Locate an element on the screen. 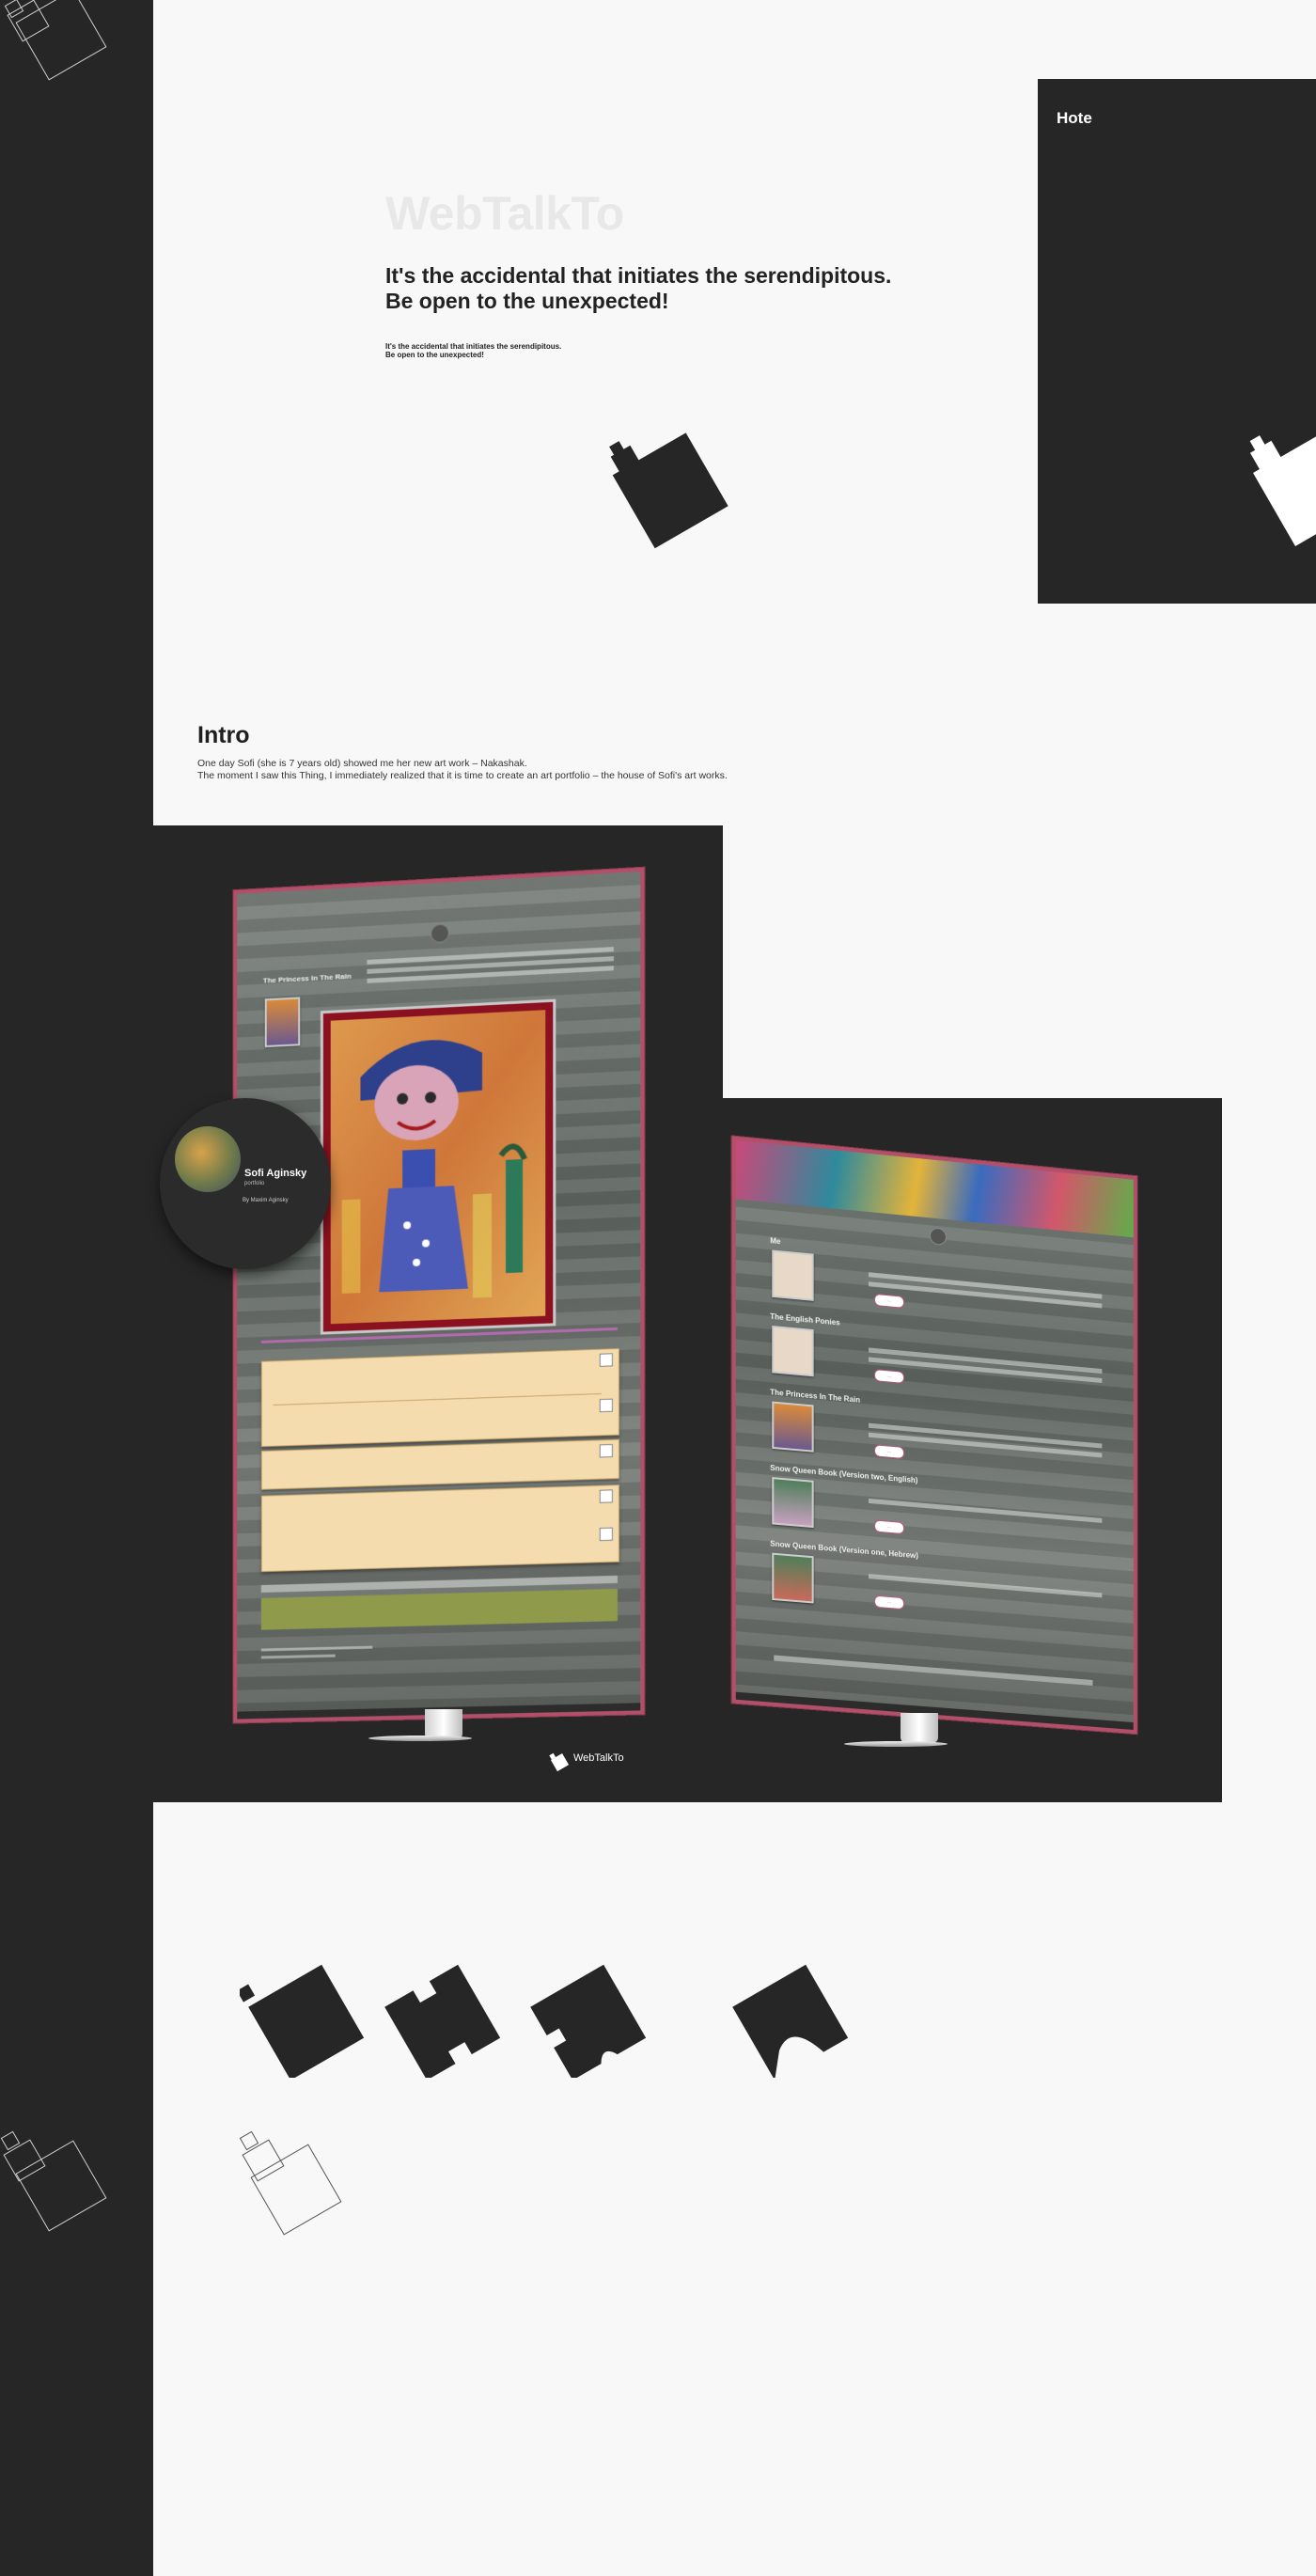 This screenshot has height=2576, width=1316. outline-squares-bottom-decoration is located at coordinates (290, 2183).